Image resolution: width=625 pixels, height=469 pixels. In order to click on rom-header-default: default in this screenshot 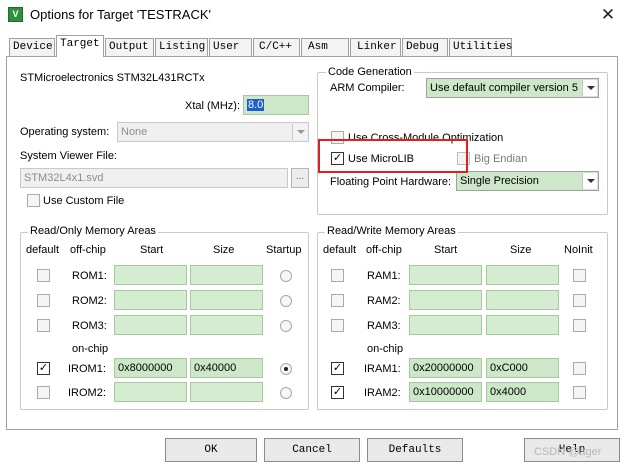, I will do `click(43, 250)`.